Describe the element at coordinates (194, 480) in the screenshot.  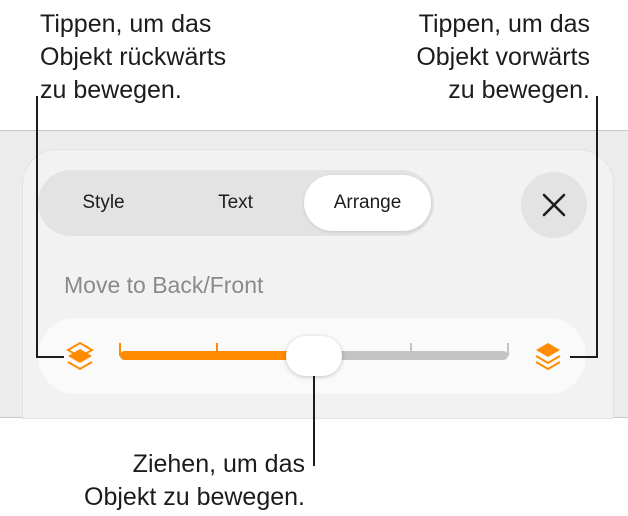
I see `callout-drag-slider: Ziehen, um das Objekt zu bewegen.` at that location.